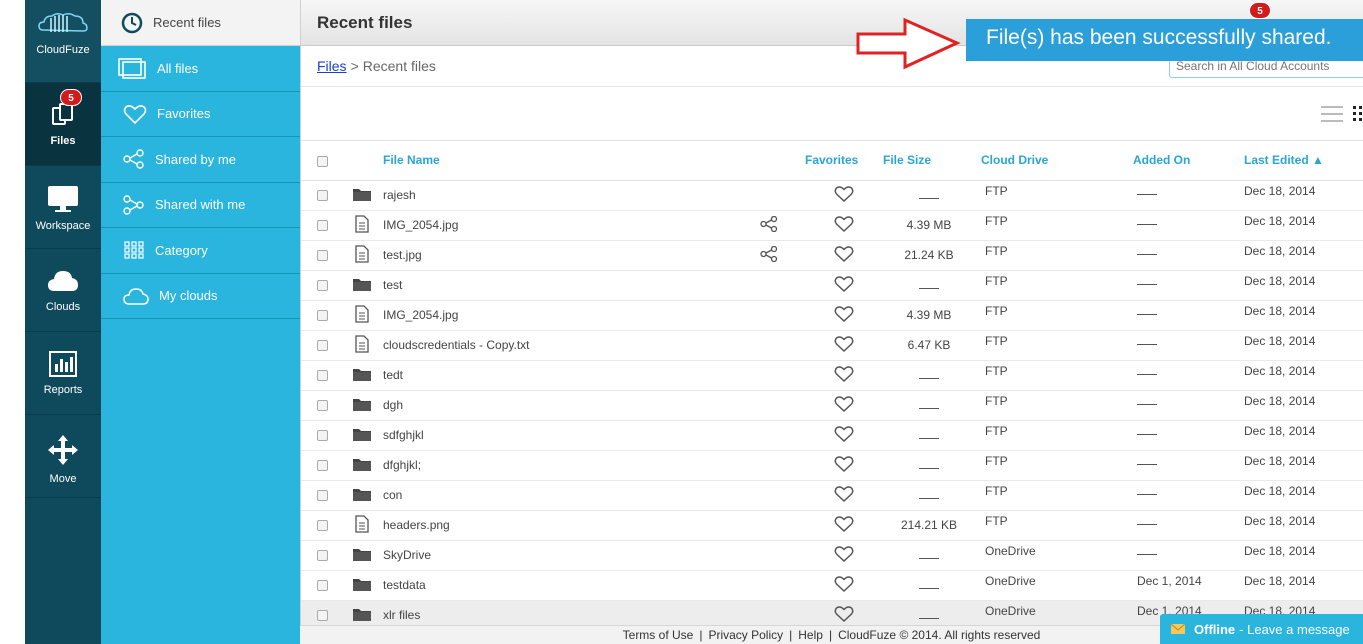 This screenshot has height=644, width=1363. I want to click on subnav-item-shared-with-me: Shared with me, so click(200, 205).